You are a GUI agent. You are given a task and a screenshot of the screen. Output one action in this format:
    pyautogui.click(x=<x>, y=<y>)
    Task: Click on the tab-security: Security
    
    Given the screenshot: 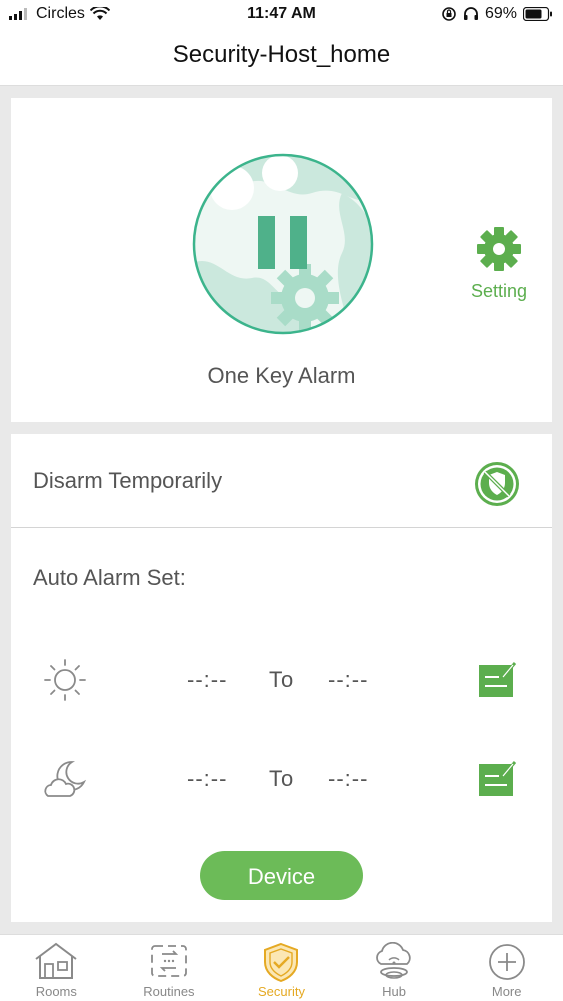 What is the action you would take?
    pyautogui.click(x=281, y=968)
    